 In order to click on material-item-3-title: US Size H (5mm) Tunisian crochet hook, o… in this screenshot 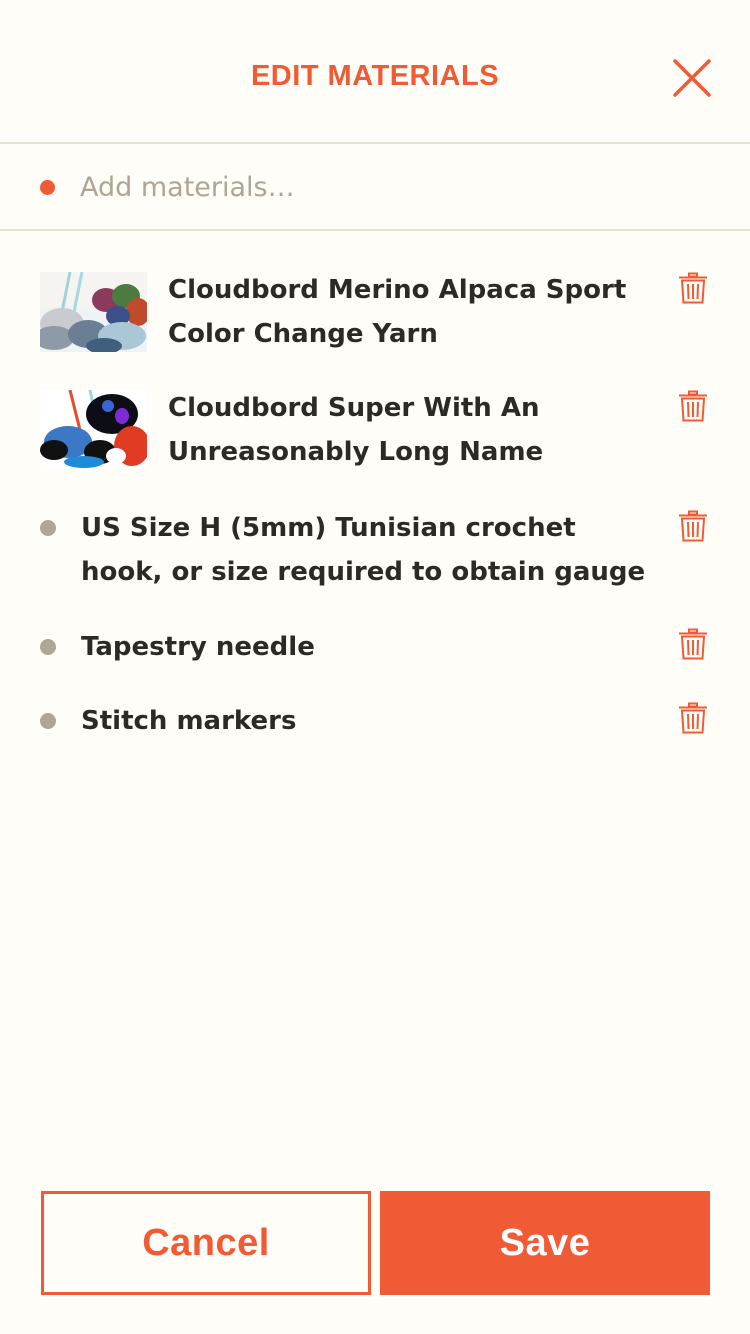, I will do `click(371, 550)`.